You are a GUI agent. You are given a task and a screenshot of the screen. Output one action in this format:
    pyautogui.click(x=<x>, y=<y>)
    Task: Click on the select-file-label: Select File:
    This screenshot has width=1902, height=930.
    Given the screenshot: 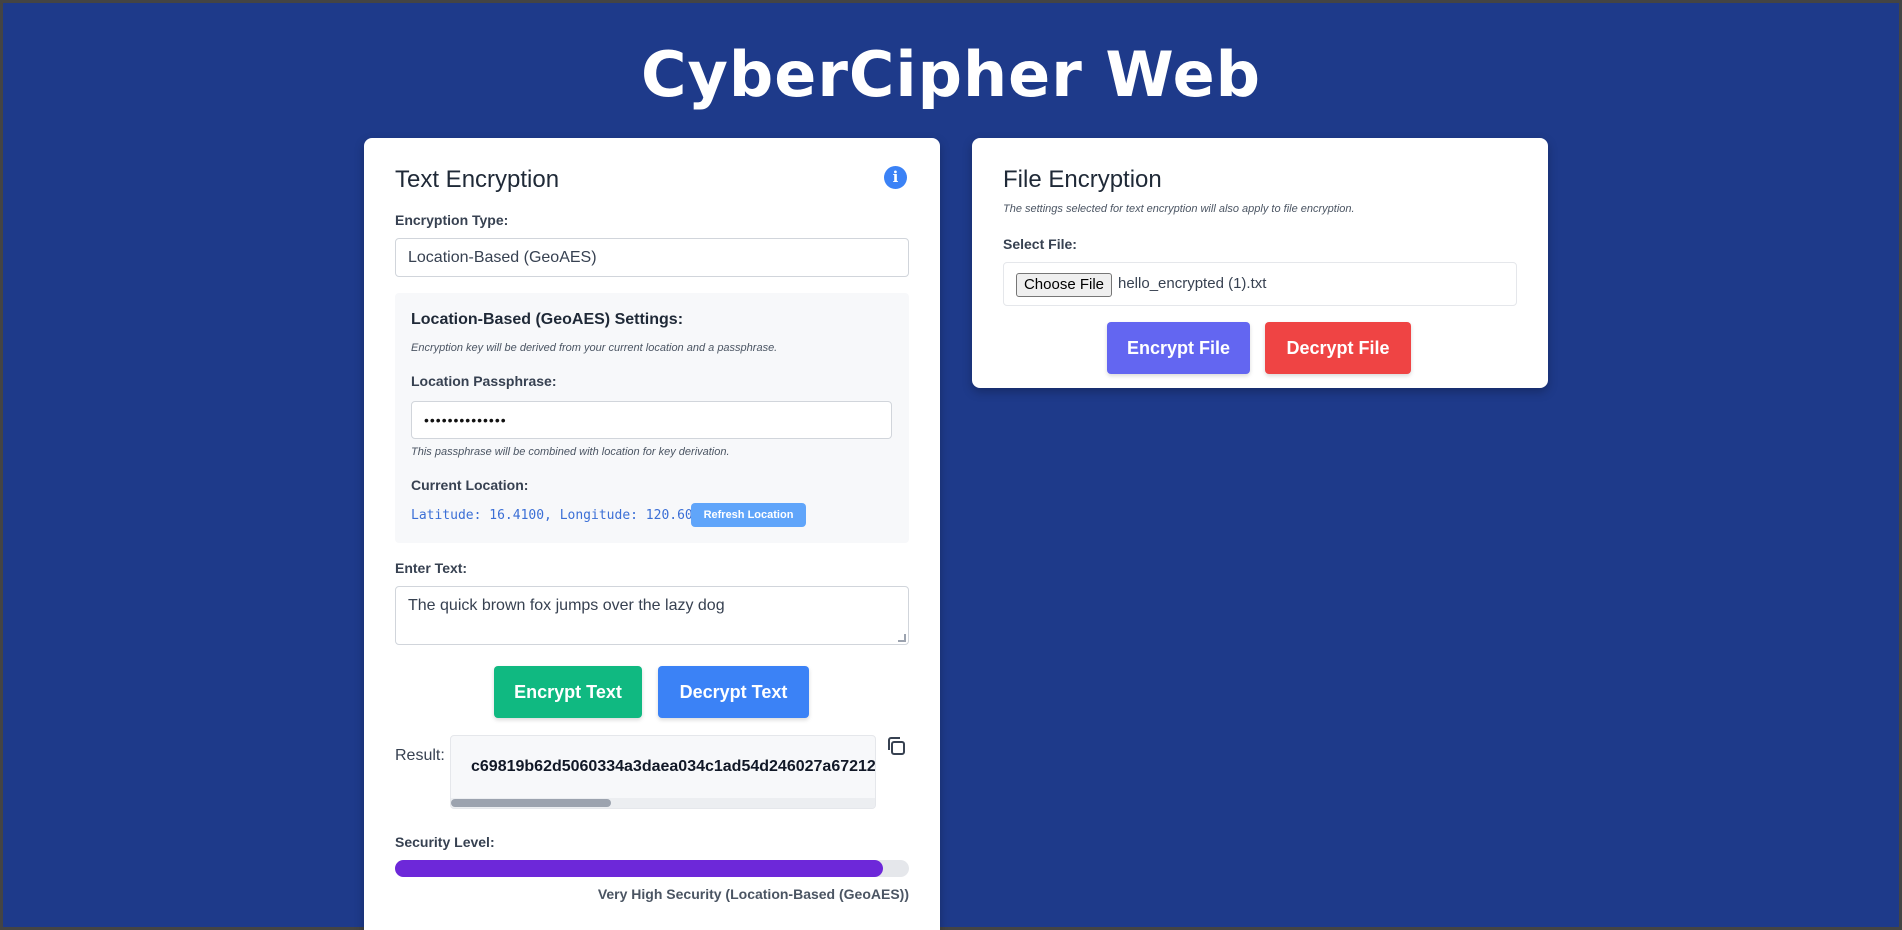 What is the action you would take?
    pyautogui.click(x=1040, y=244)
    